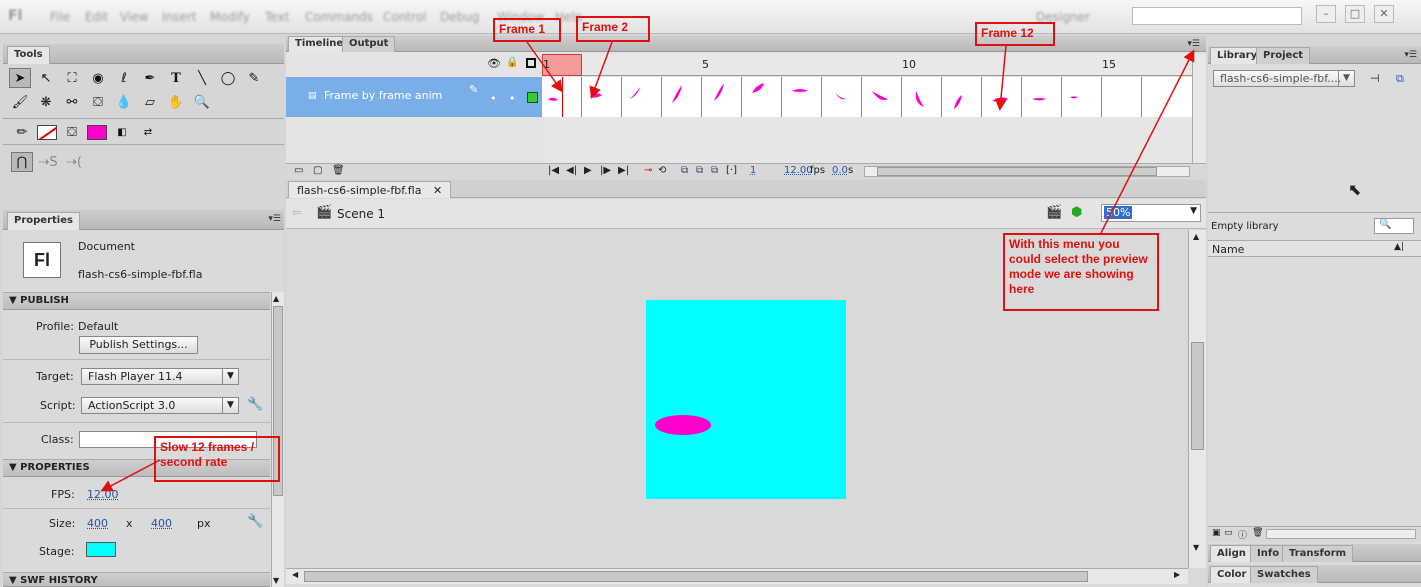 The image size is (1421, 587). Describe the element at coordinates (1399, 247) in the screenshot. I see `sort-icon: ▲|` at that location.